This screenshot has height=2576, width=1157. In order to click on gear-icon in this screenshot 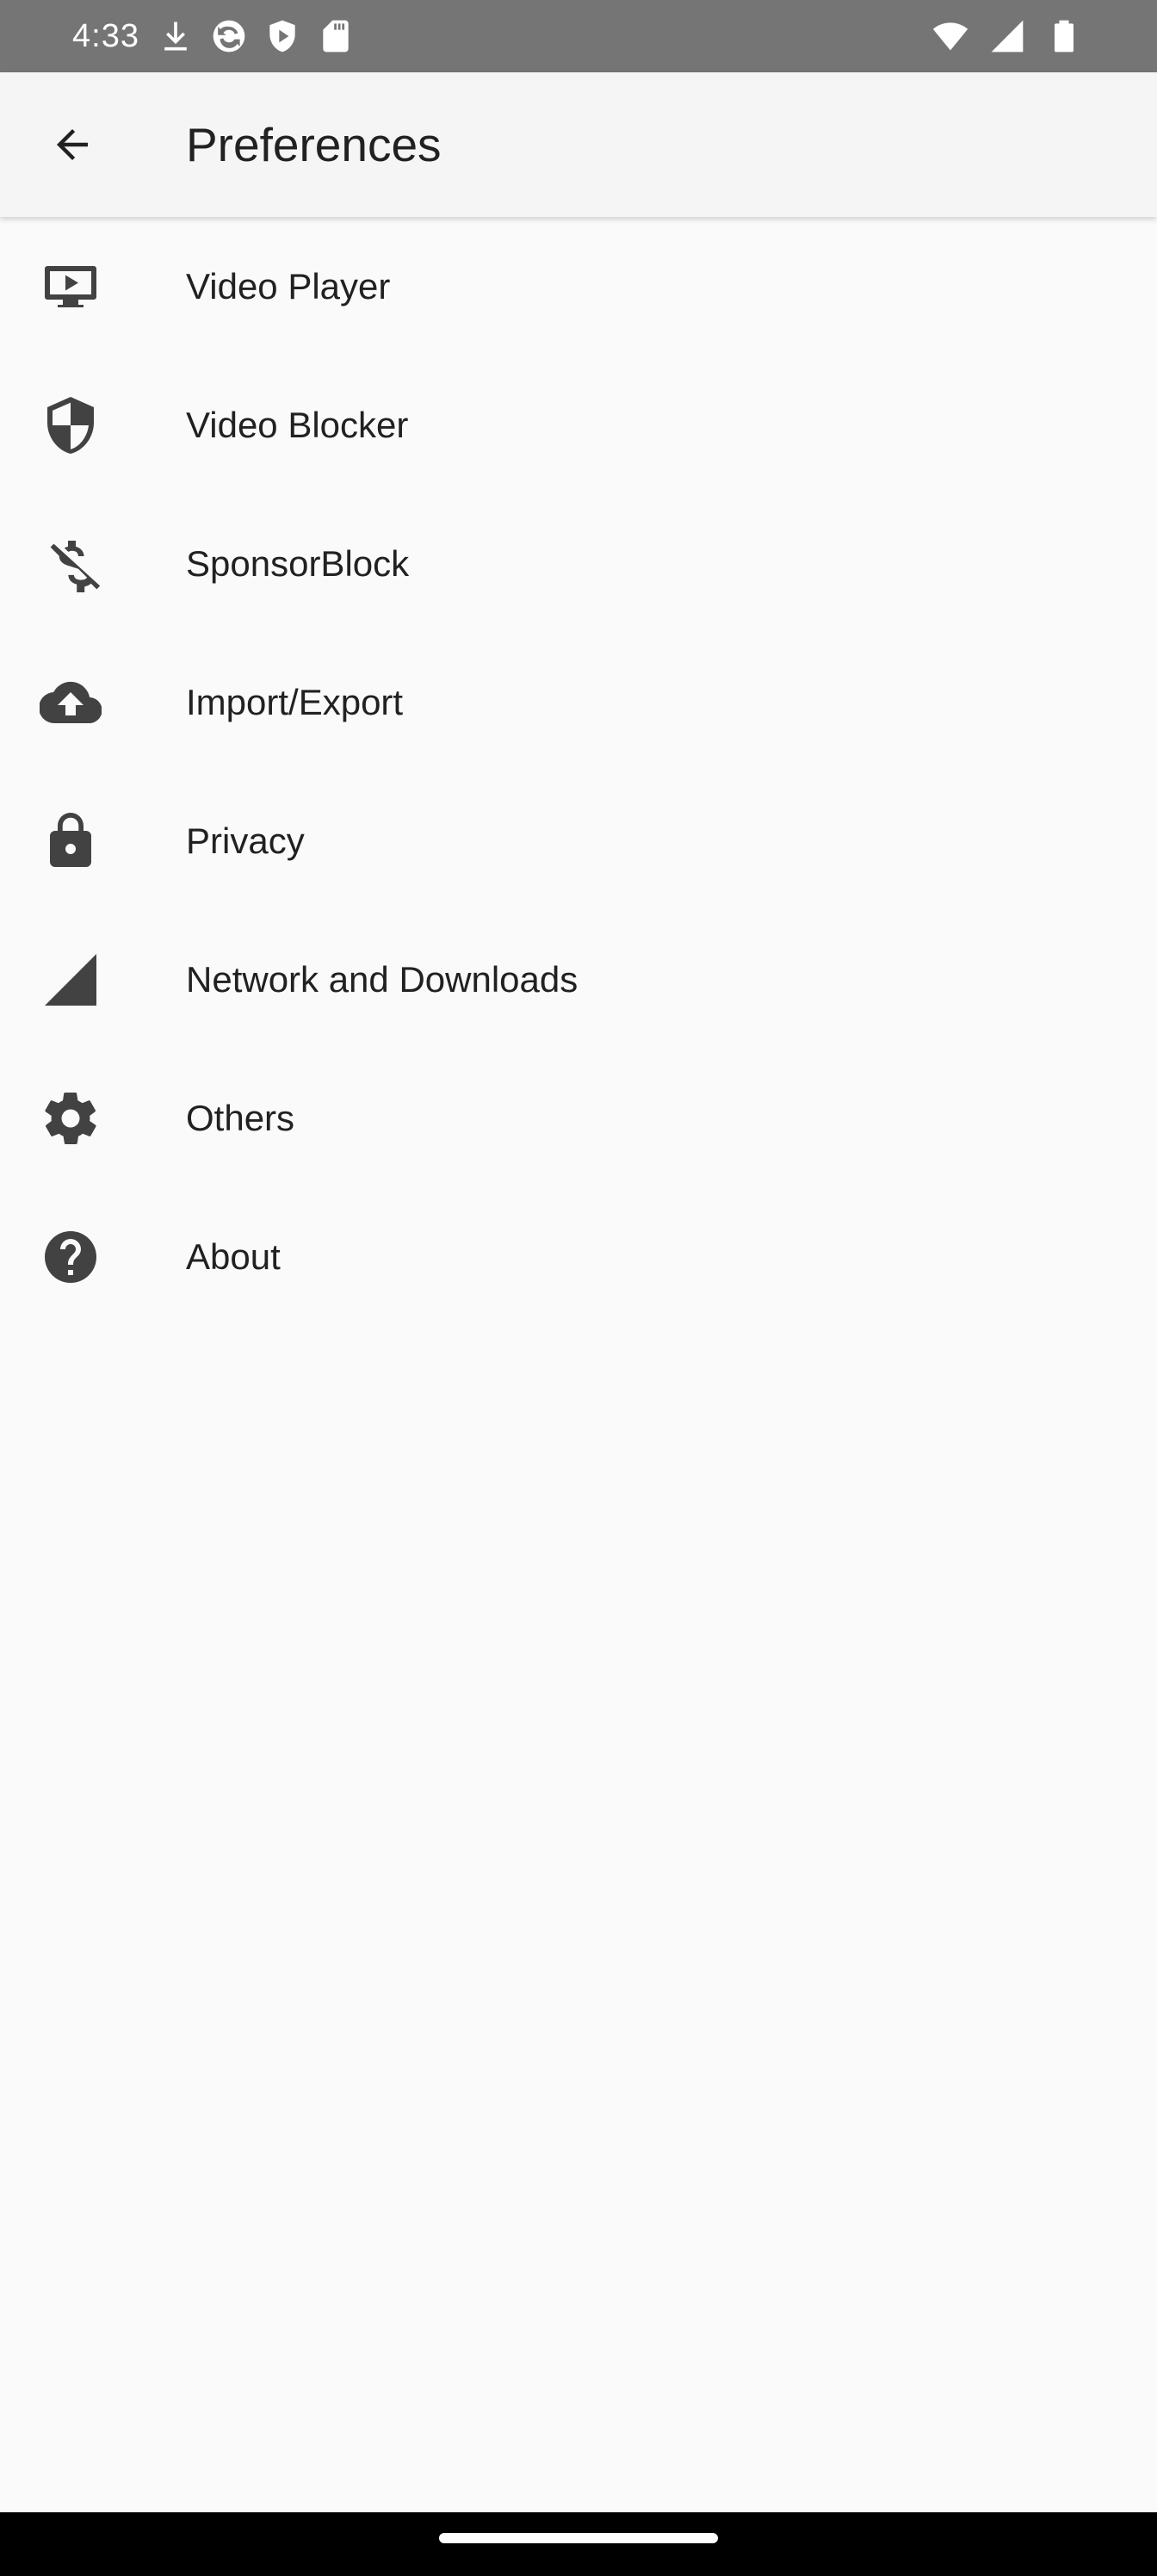, I will do `click(71, 1118)`.